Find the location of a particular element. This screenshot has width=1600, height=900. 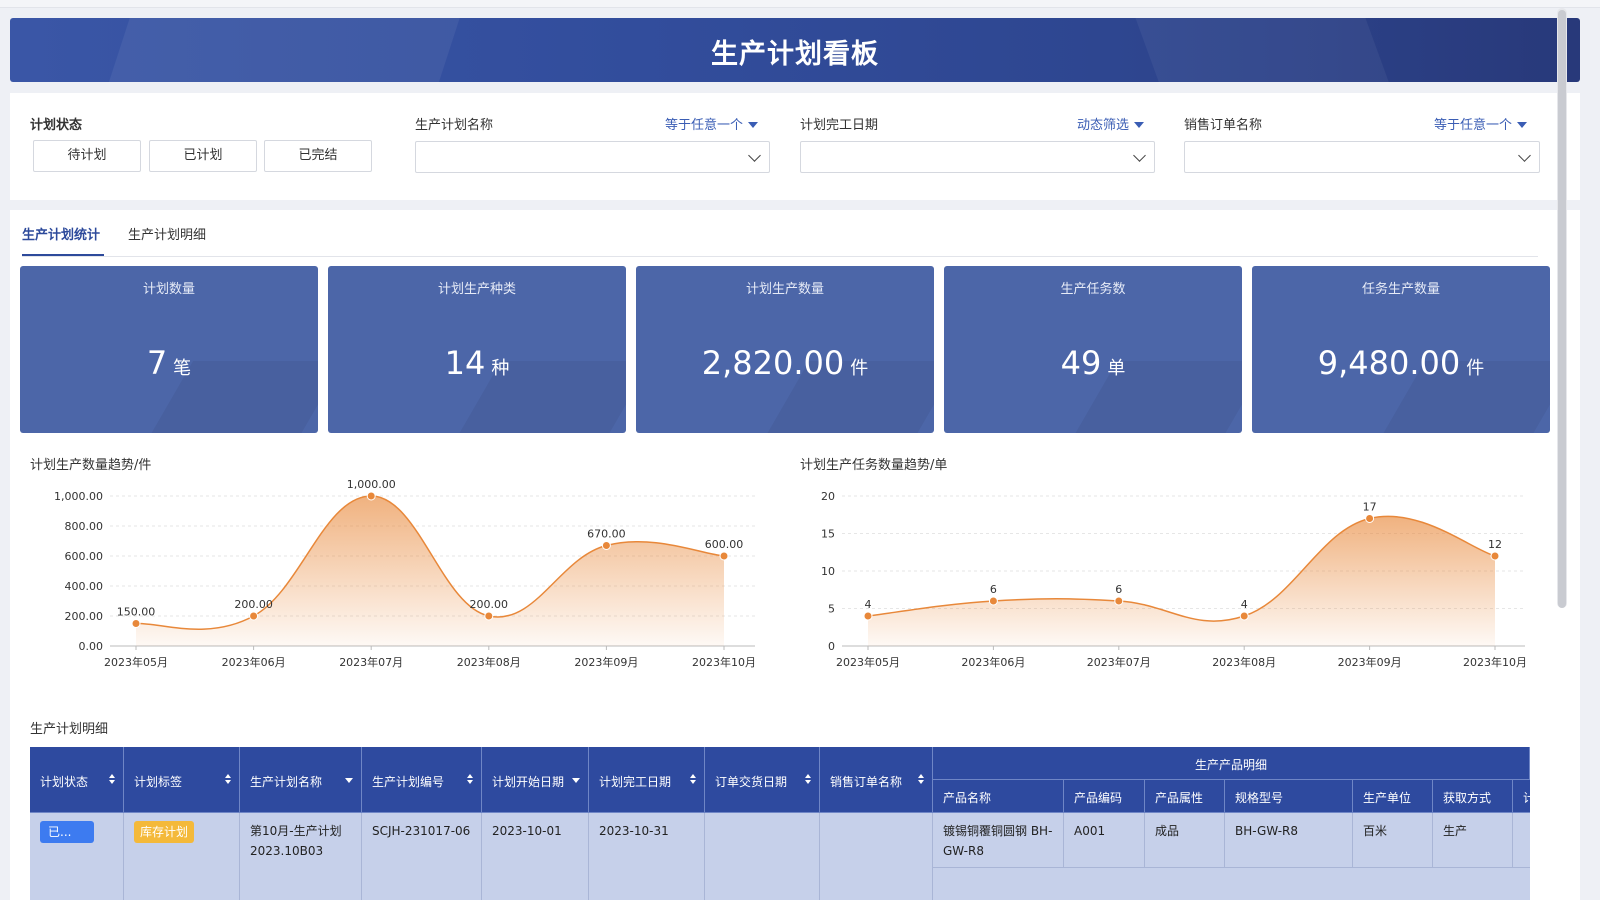

kpi-value: 7 is located at coordinates (157, 363).